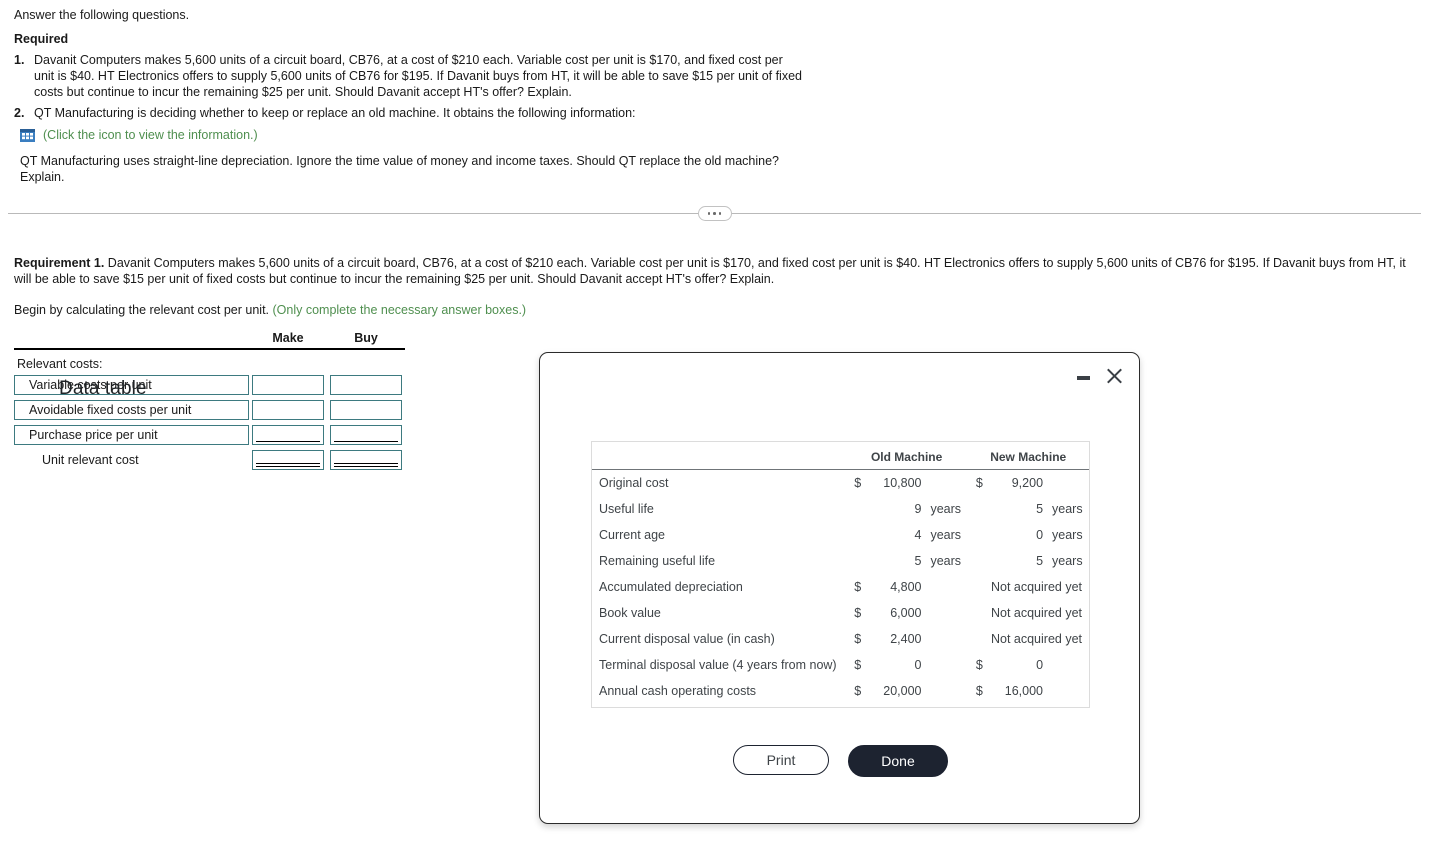 Image resolution: width=1429 pixels, height=858 pixels. Describe the element at coordinates (918, 509) in the screenshot. I see `old-value: 9` at that location.